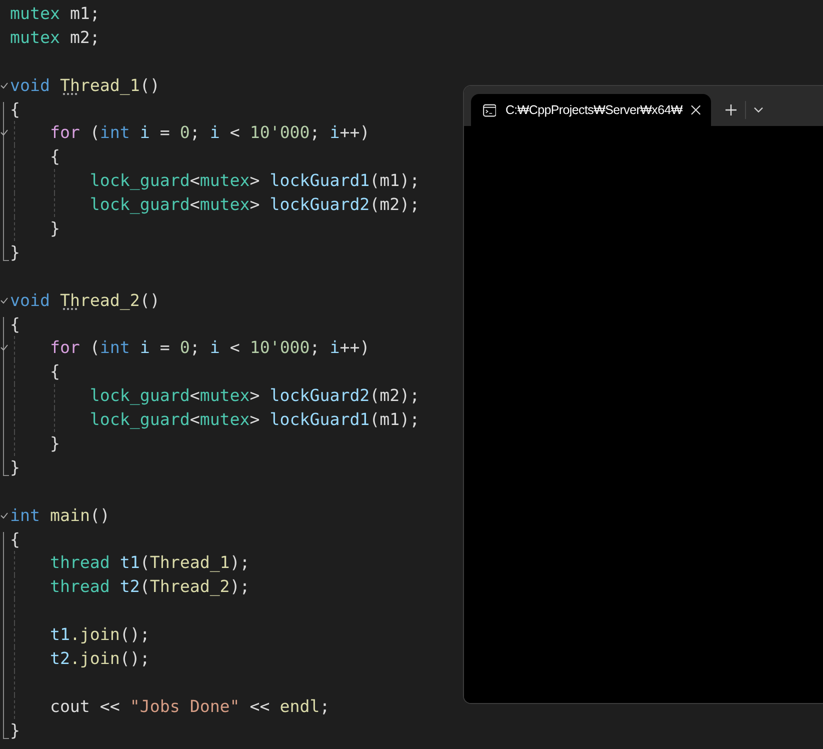  What do you see at coordinates (99, 658) in the screenshot?
I see `code-line: t2.join();` at bounding box center [99, 658].